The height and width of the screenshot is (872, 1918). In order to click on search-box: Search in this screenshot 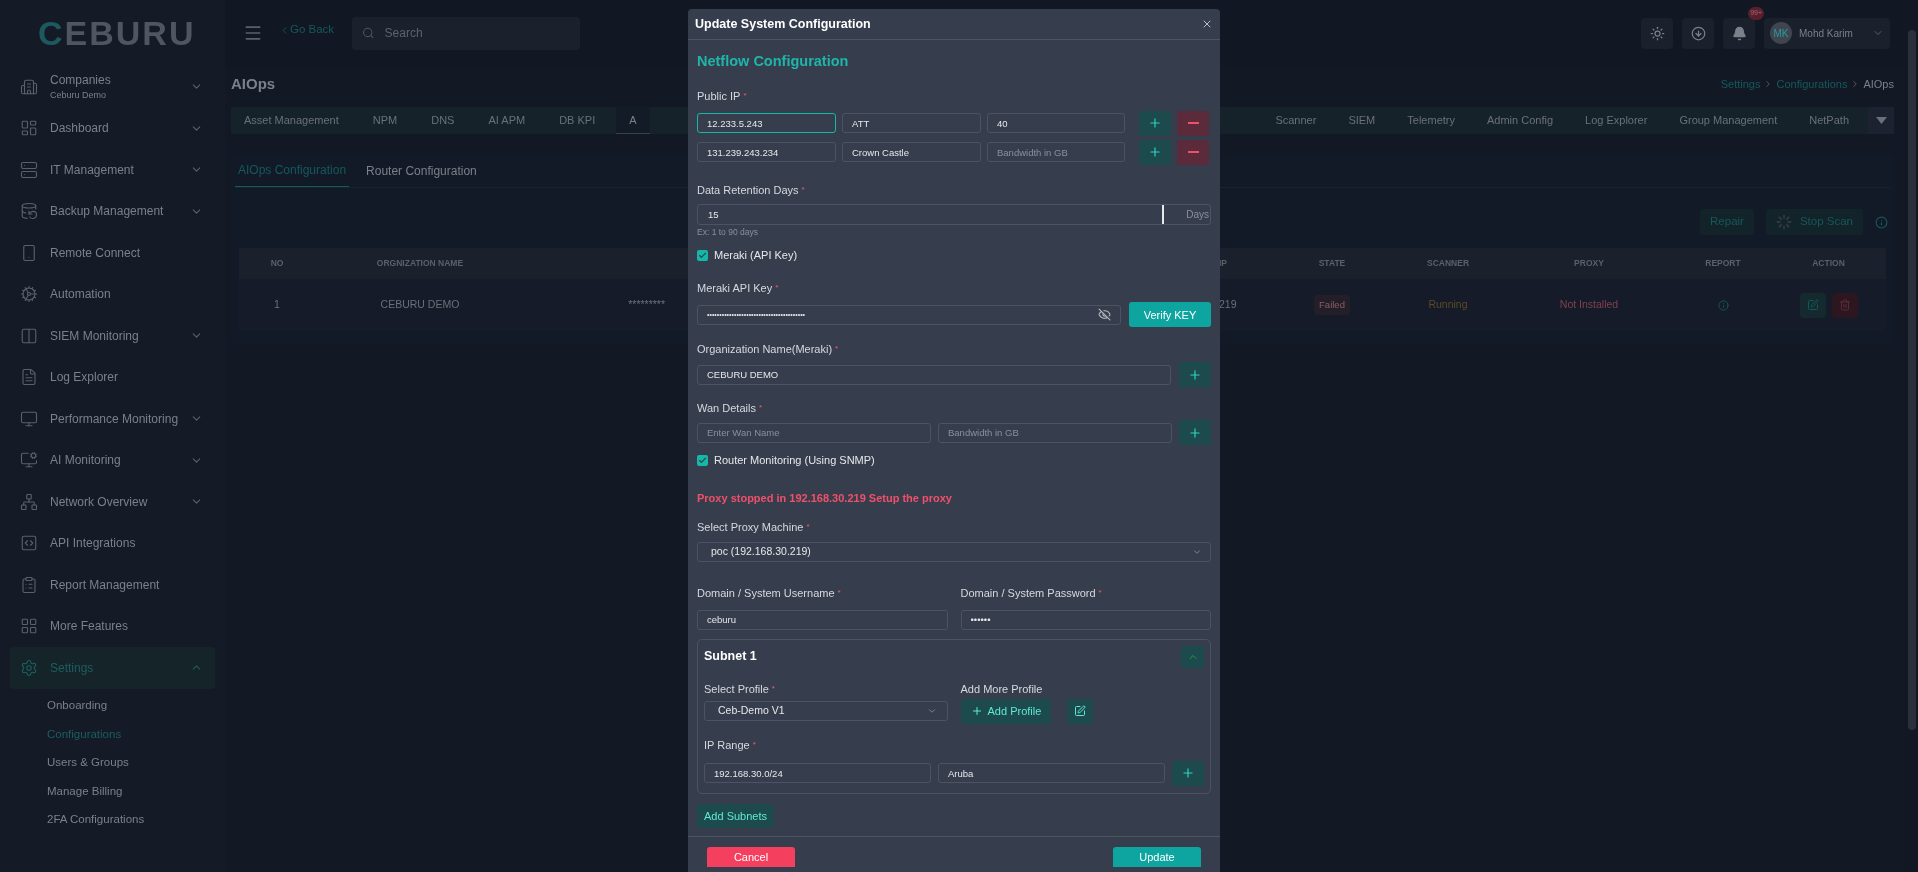, I will do `click(466, 33)`.